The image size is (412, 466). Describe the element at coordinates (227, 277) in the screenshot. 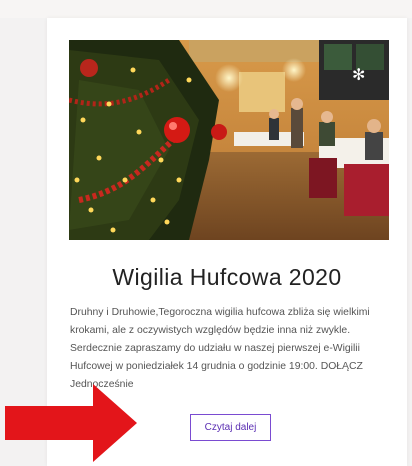

I see `post-title: Wigilia Hufcowa 2020` at that location.